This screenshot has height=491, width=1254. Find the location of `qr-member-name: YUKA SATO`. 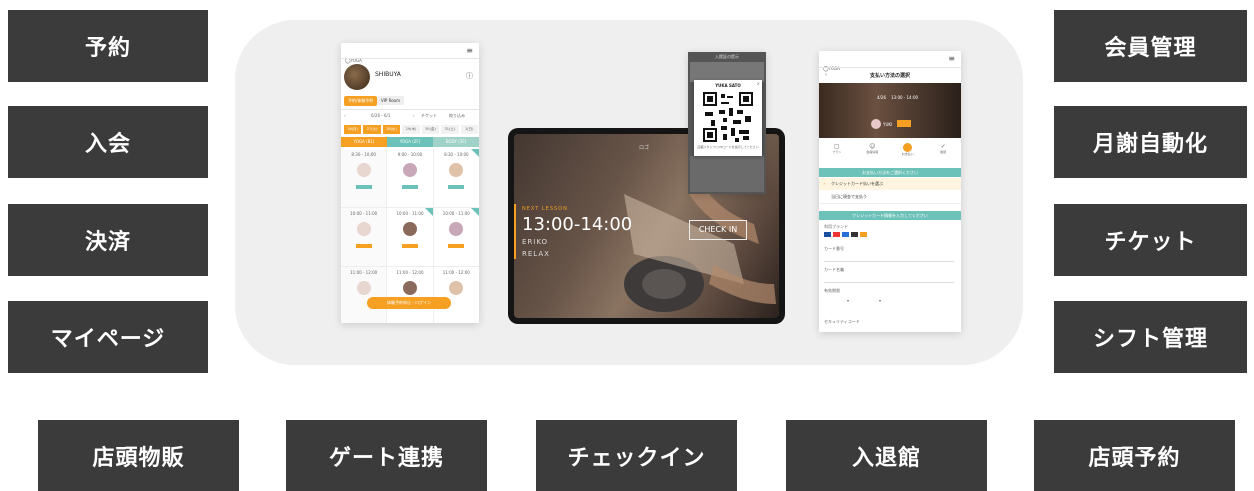

qr-member-name: YUKA SATO is located at coordinates (728, 85).